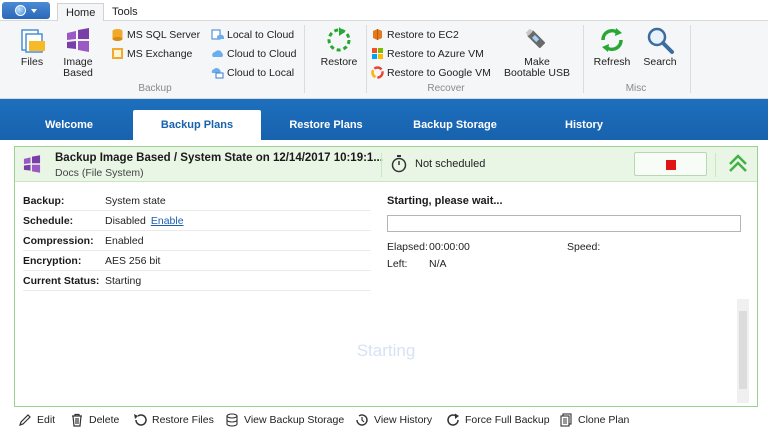 The height and width of the screenshot is (446, 768). I want to click on restore-button: Restore, so click(339, 46).